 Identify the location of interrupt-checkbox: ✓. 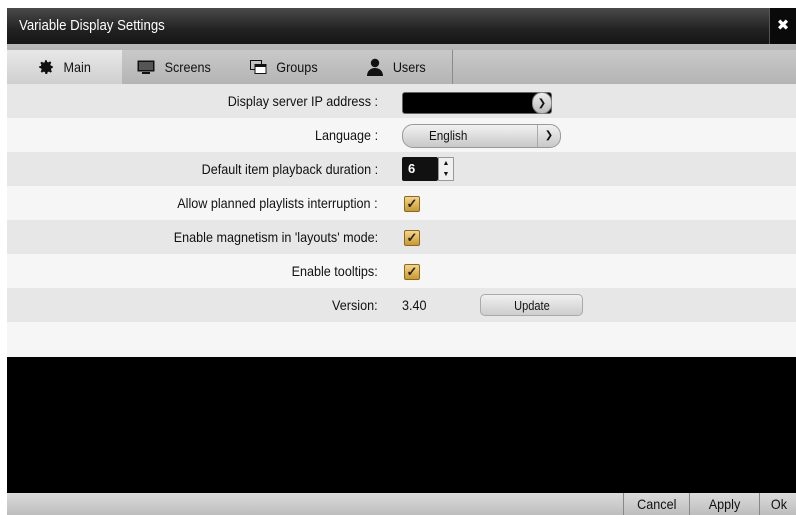
(412, 204).